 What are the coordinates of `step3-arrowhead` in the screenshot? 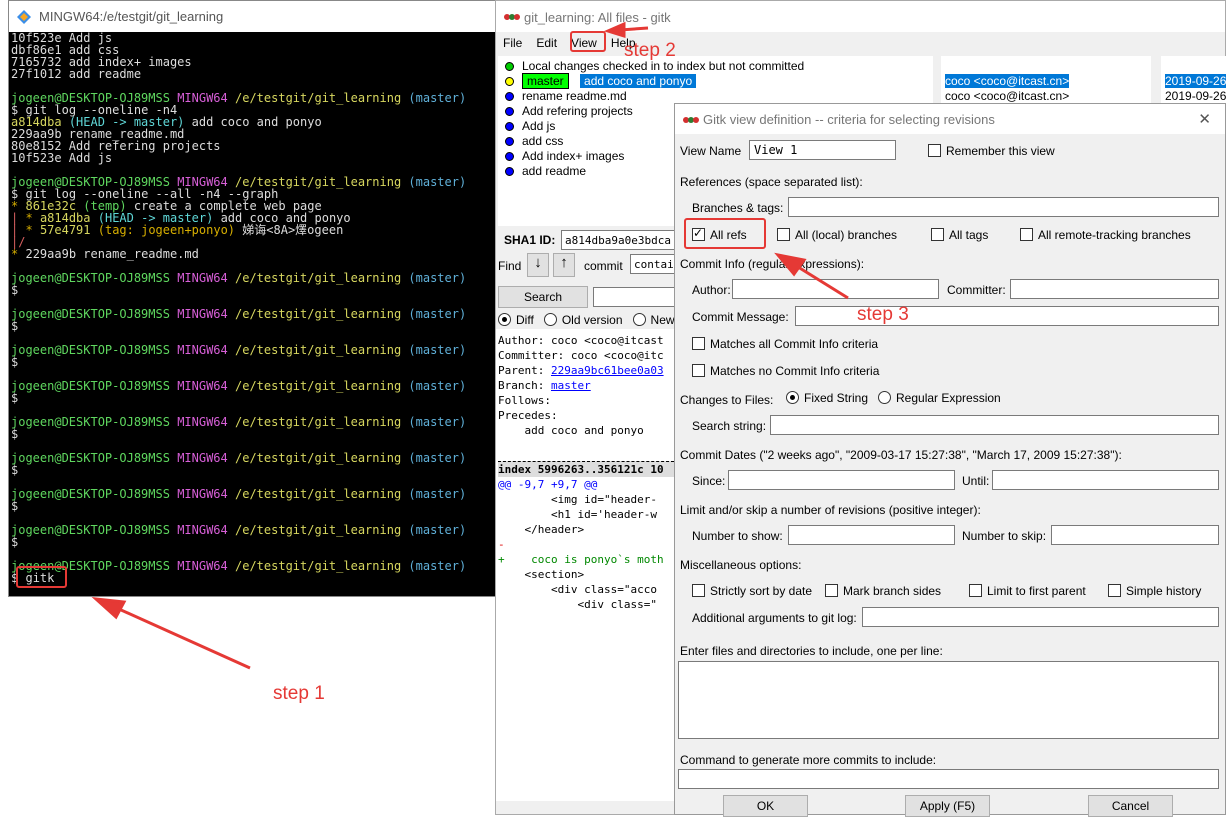 It's located at (790, 264).